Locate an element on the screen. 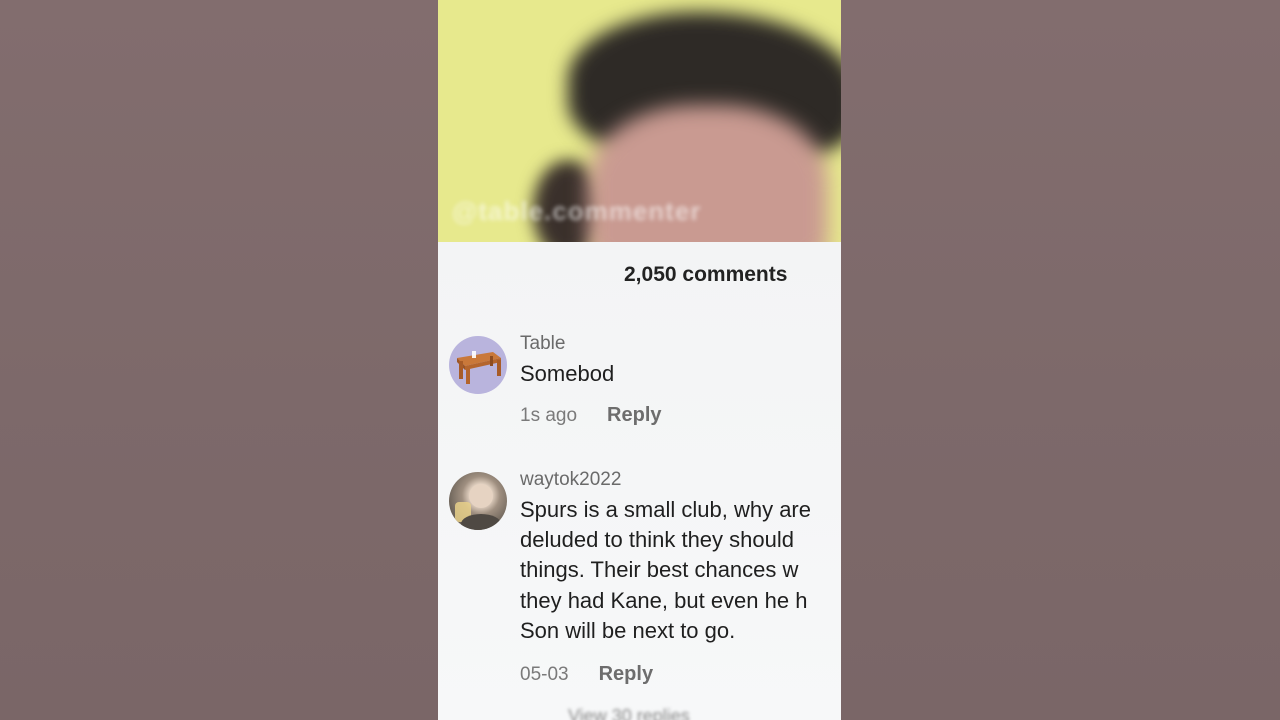 Image resolution: width=1280 pixels, height=720 pixels. view-replies-link: View 30 replies is located at coordinates (629, 713).